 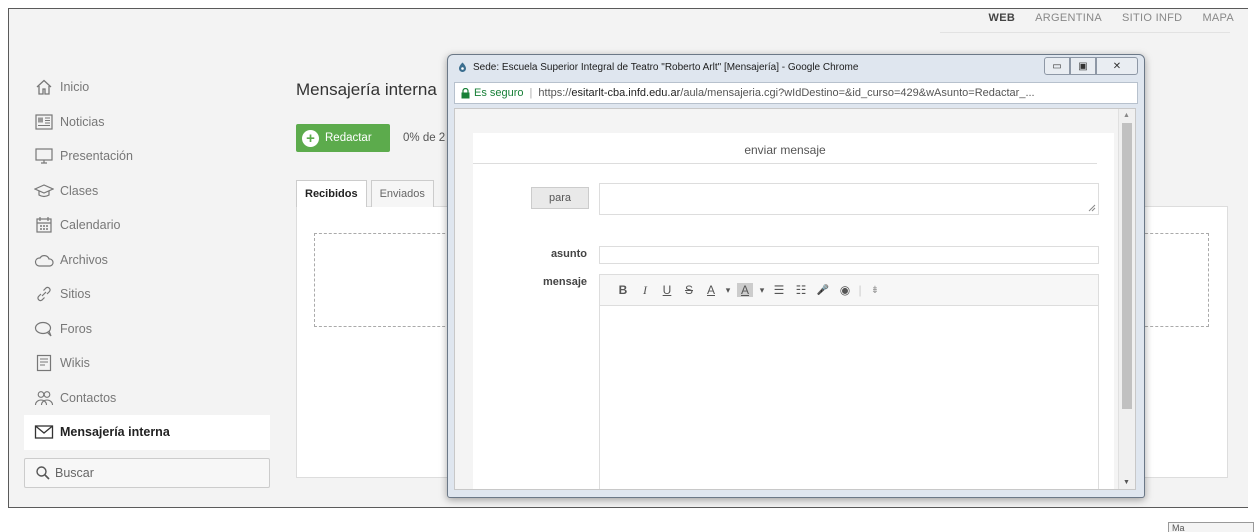 I want to click on popup-scrollbar: ▲ ▼, so click(x=1126, y=299).